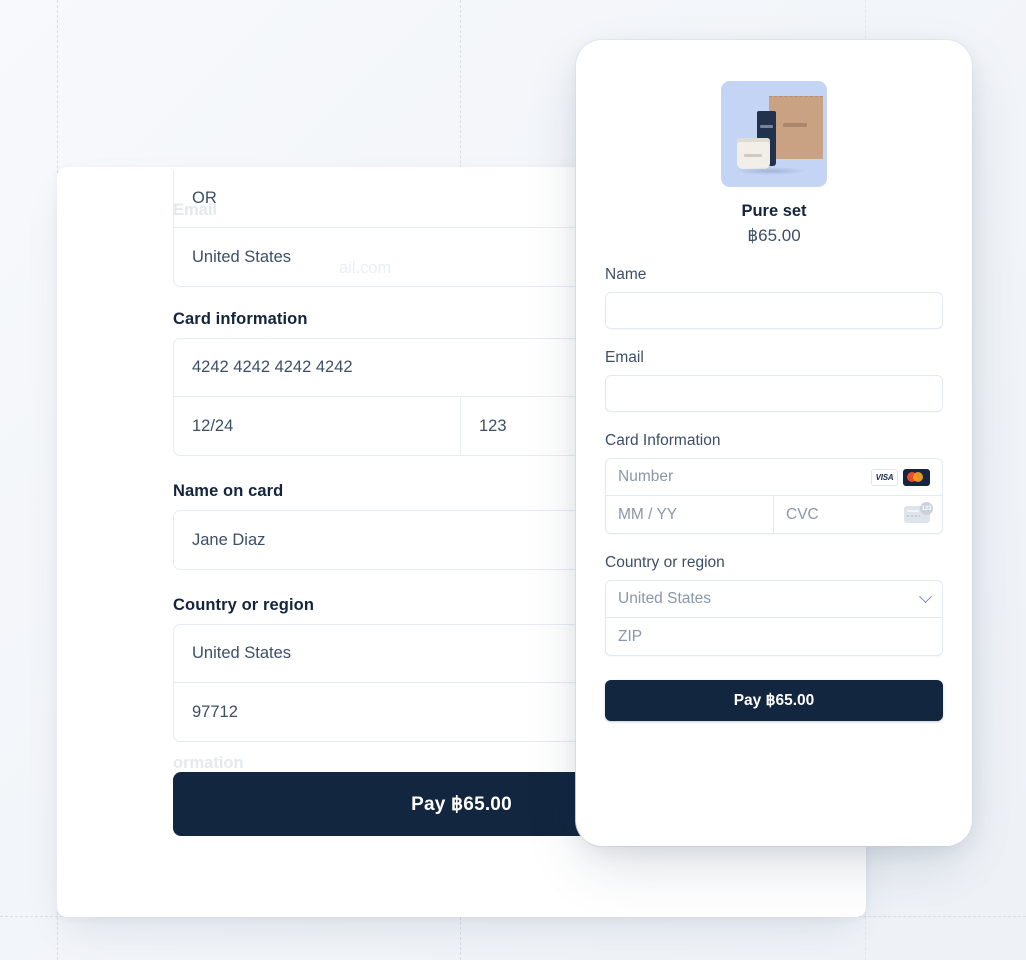  Describe the element at coordinates (900, 477) in the screenshot. I see `card-brand-icons: VISA` at that location.